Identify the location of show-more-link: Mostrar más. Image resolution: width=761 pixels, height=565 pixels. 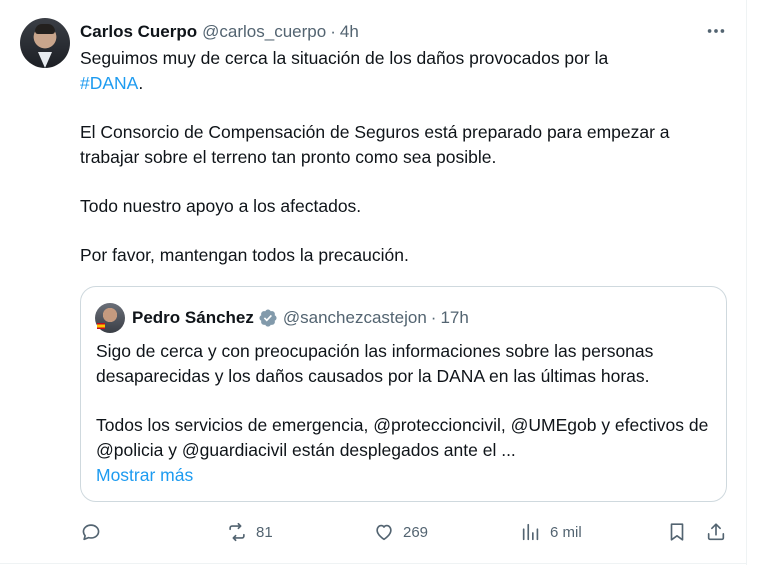
(144, 475).